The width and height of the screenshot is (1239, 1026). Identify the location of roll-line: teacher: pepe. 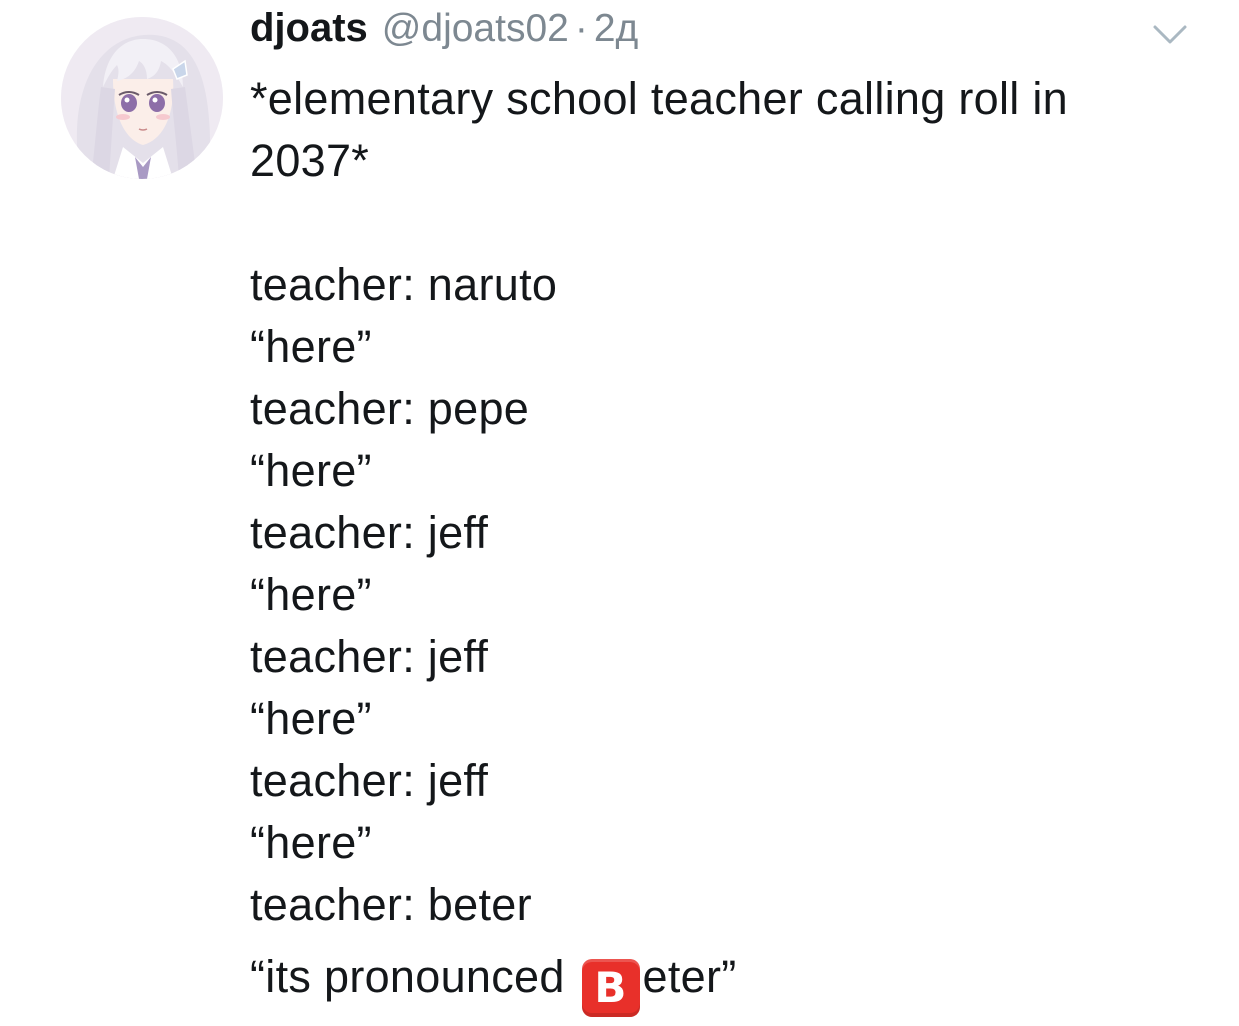
(390, 408).